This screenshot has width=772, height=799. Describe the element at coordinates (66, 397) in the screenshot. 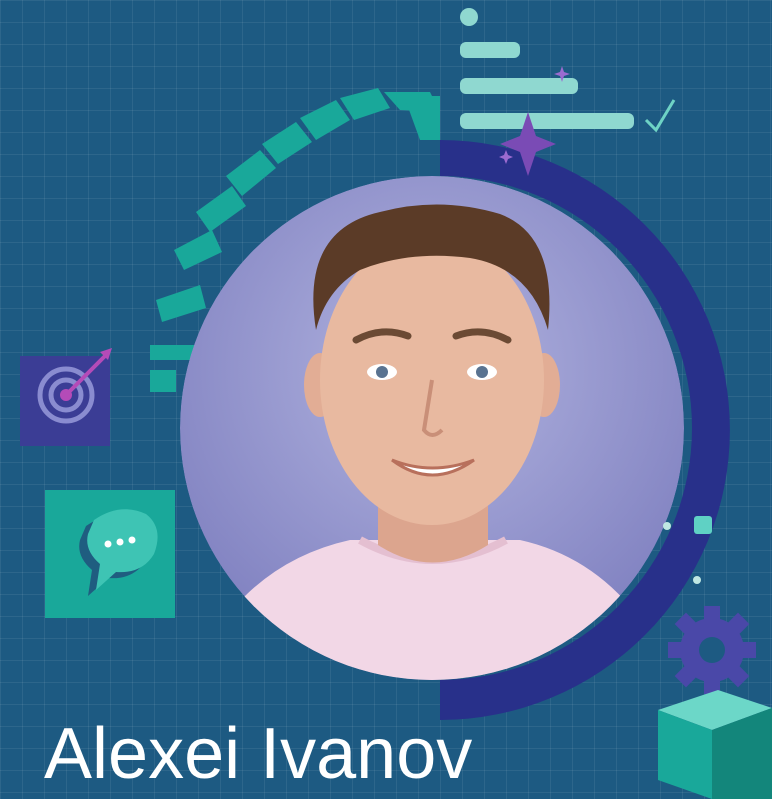

I see `target-card` at that location.